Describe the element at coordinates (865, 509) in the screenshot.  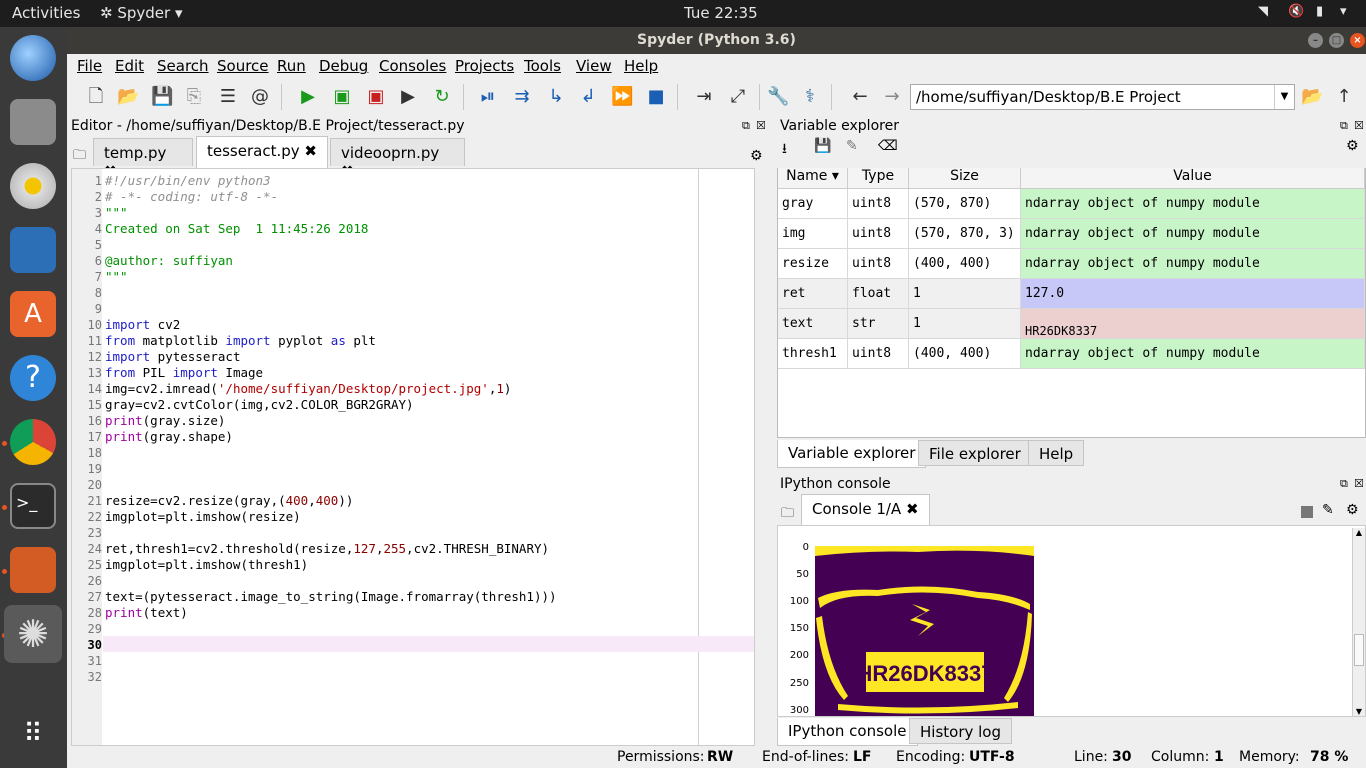
I see `tab-console-1a: Console 1/A ✖` at that location.